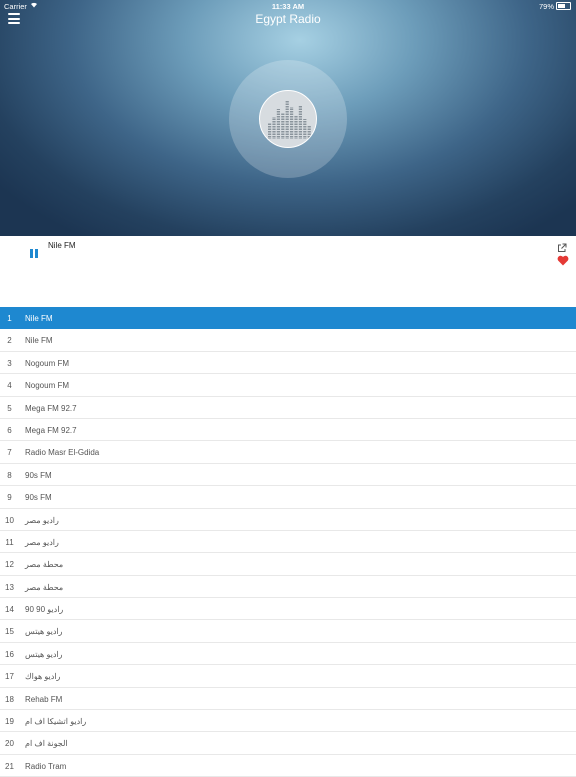 This screenshot has height=777, width=576. Describe the element at coordinates (288, 699) in the screenshot. I see `station-row: 18 Rehab FM` at that location.